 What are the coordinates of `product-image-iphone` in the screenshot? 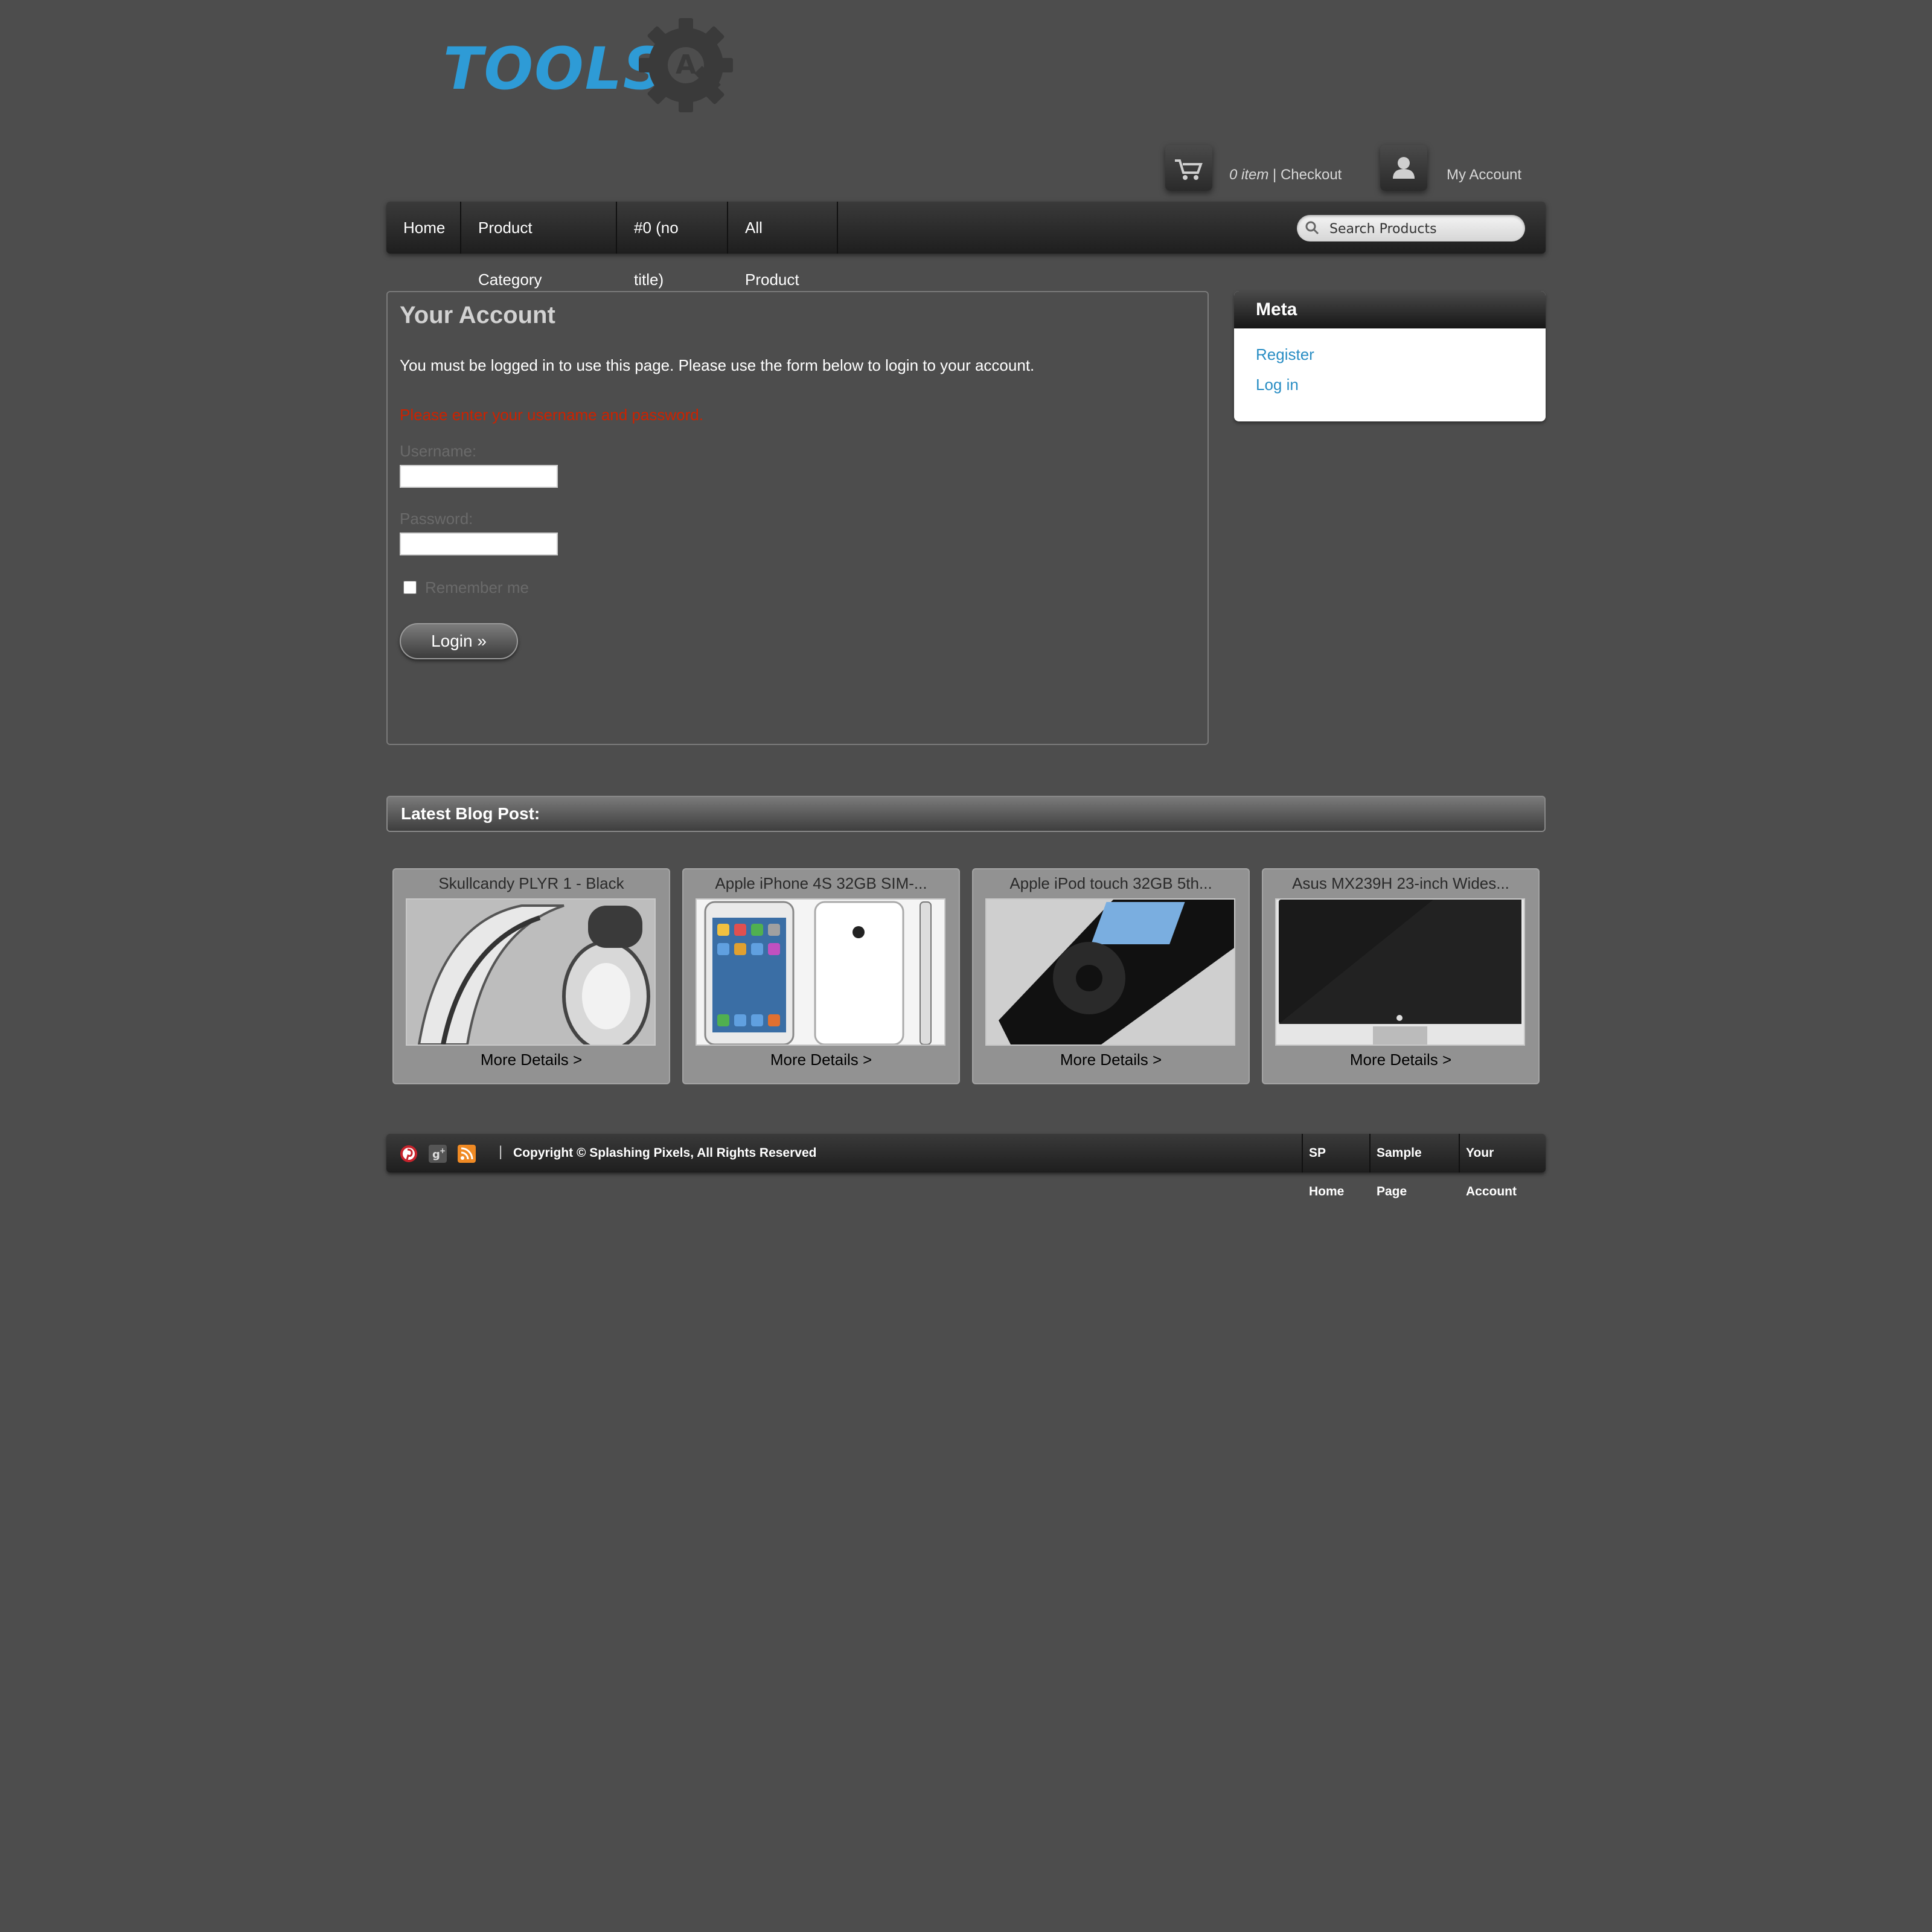 It's located at (821, 972).